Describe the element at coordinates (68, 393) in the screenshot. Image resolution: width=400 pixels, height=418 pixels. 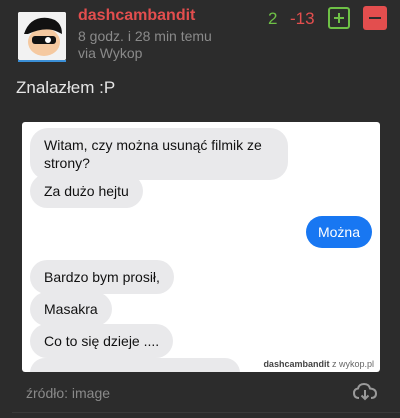
I see `embed-source-label: źródło: image` at that location.